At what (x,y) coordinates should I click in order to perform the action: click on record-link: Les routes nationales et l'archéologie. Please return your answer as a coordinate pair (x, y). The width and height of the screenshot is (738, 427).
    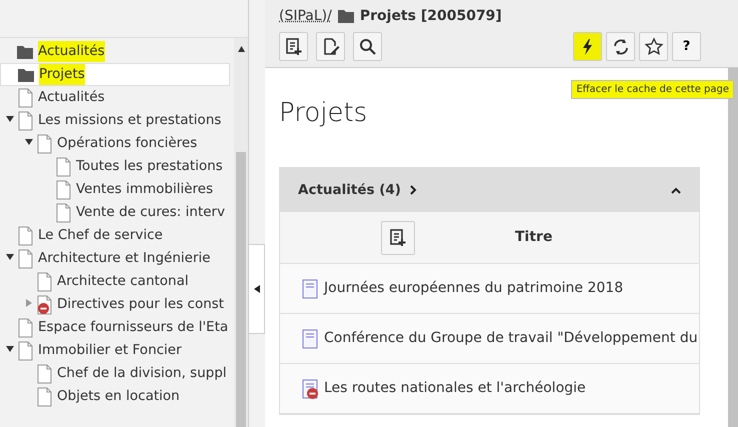
    Looking at the image, I should click on (455, 389).